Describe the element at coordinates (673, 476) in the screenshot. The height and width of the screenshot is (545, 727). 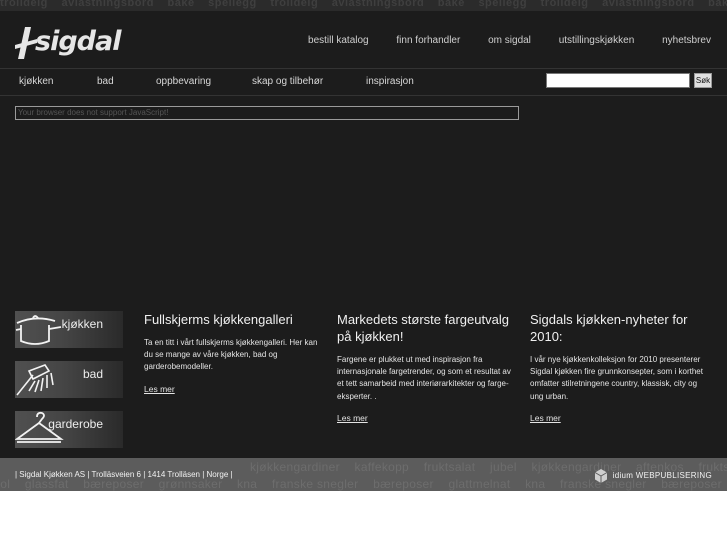
I see `idium-brand-tagline: WEBPUBLISERING` at that location.